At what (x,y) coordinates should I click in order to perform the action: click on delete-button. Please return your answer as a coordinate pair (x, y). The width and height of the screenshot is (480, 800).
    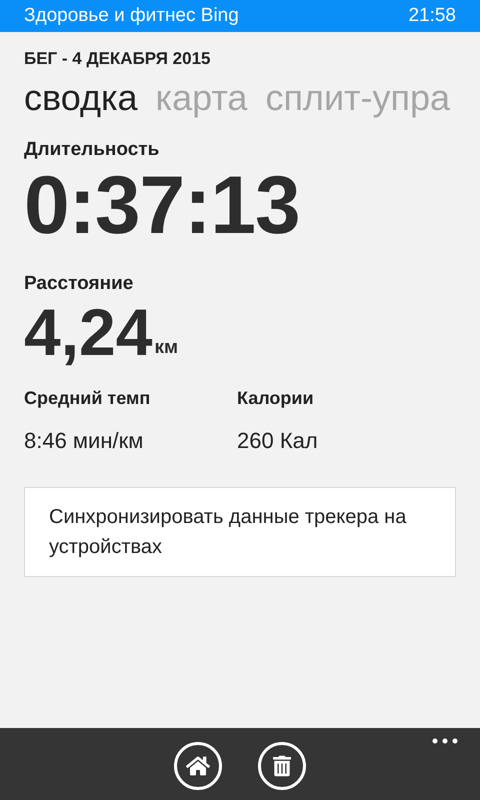
    Looking at the image, I should click on (282, 766).